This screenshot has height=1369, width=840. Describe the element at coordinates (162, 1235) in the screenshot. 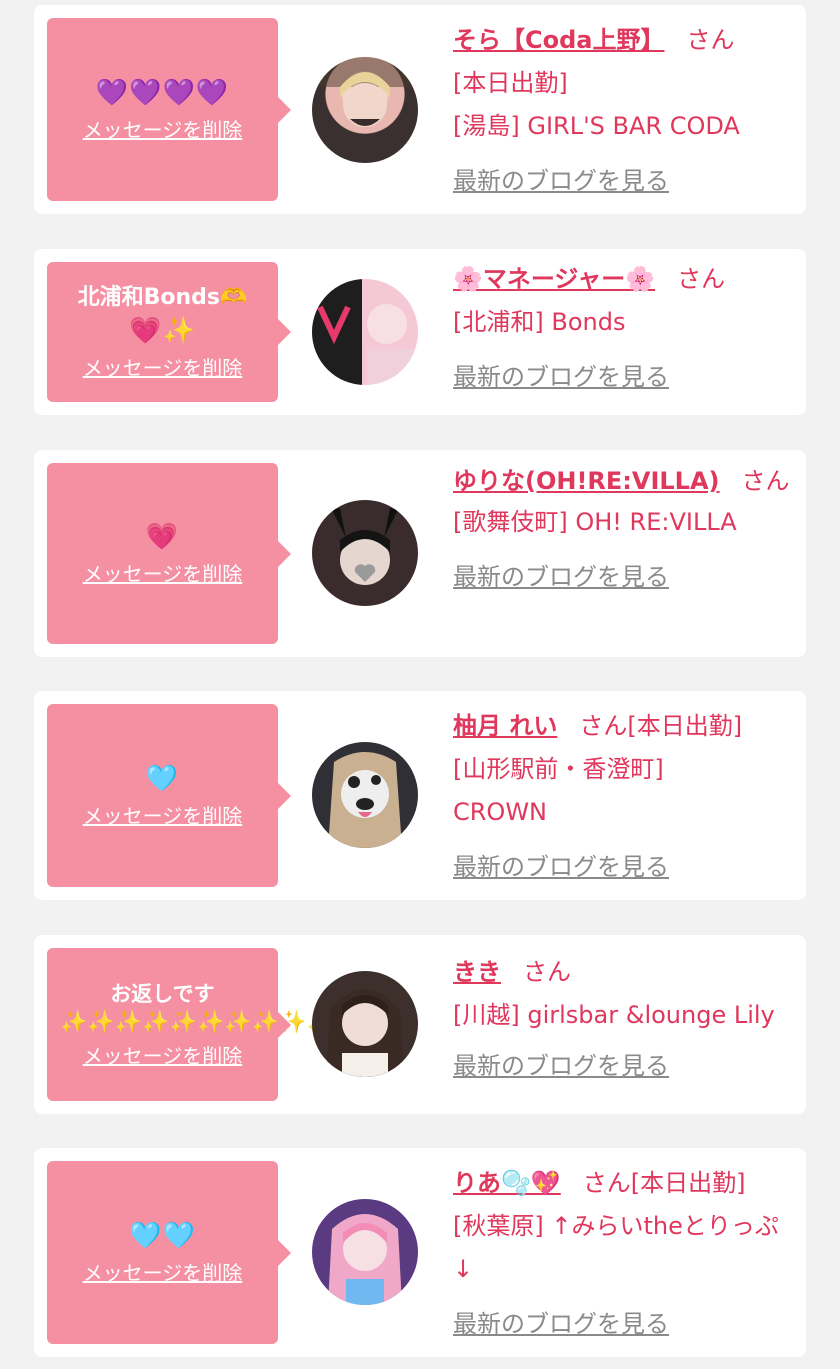

I see `message-hearts: 🩵🩵` at that location.